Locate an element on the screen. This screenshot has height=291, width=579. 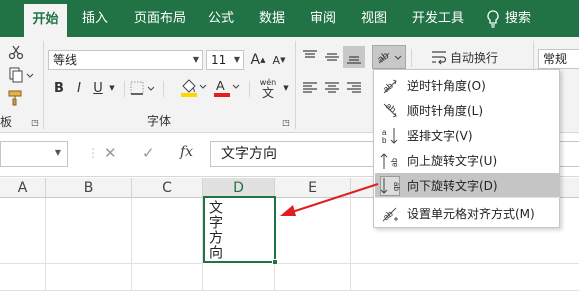
tab-review: 审阅 is located at coordinates (323, 18).